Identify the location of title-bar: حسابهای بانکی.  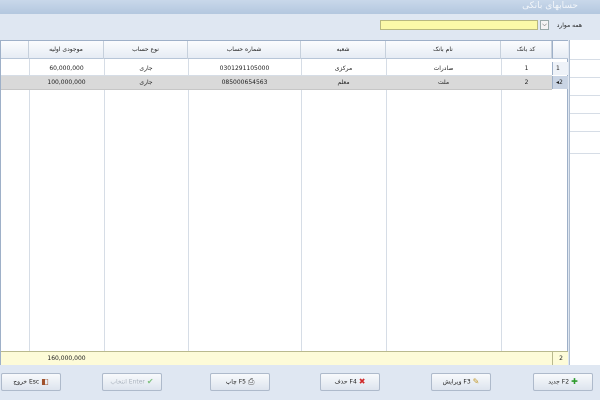
(300, 7).